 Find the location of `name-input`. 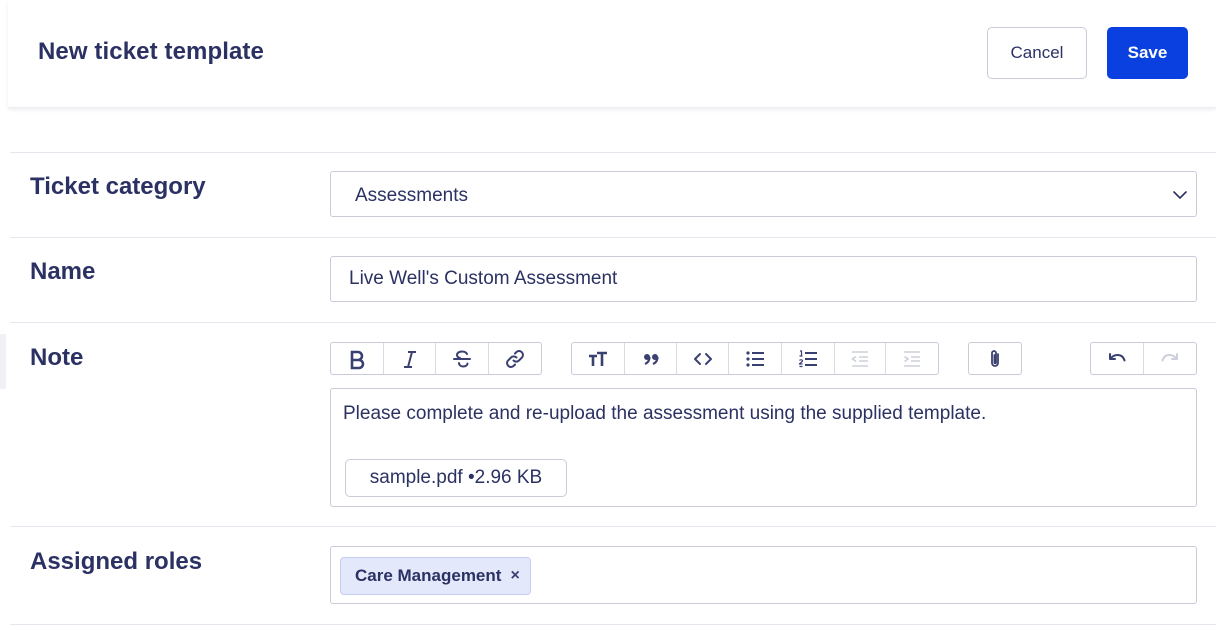

name-input is located at coordinates (763, 279).